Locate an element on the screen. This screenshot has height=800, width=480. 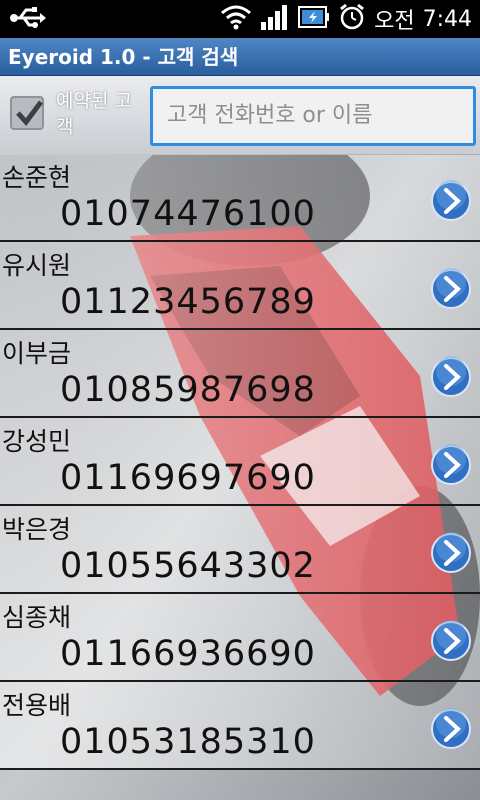
customer-row: 유시원 01123456789 is located at coordinates (240, 286).